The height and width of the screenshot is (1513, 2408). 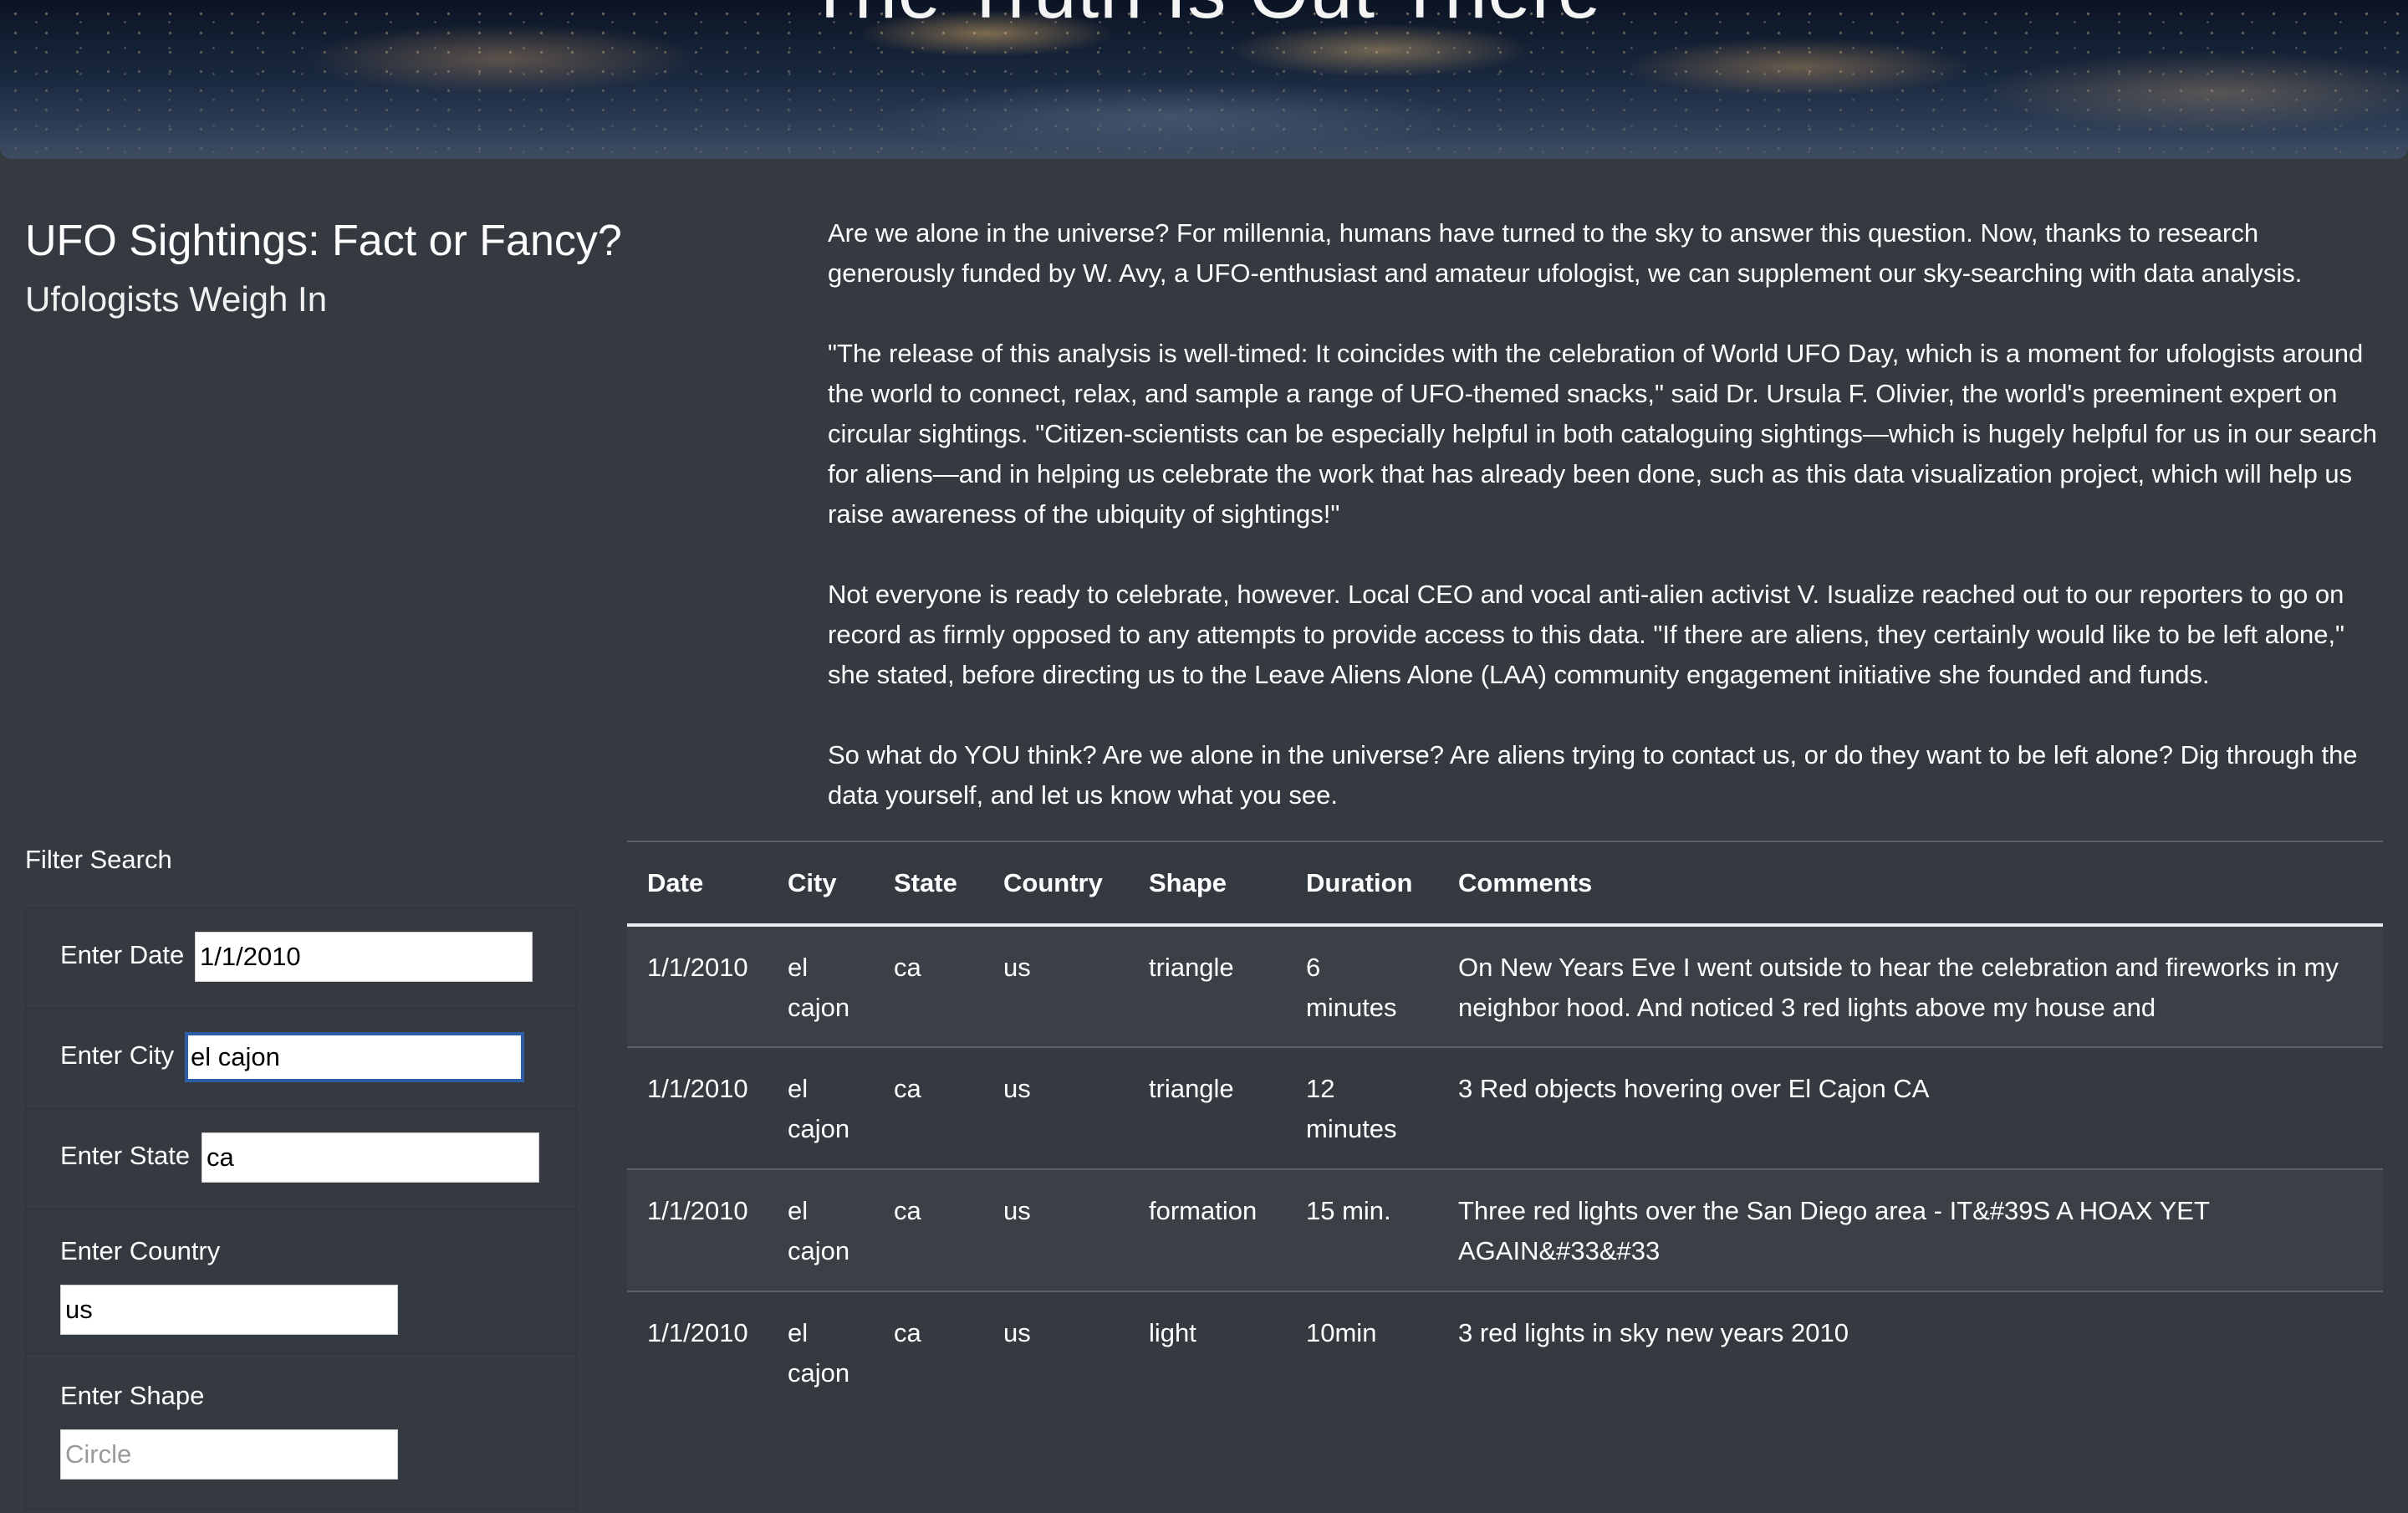 I want to click on date-input, so click(x=364, y=957).